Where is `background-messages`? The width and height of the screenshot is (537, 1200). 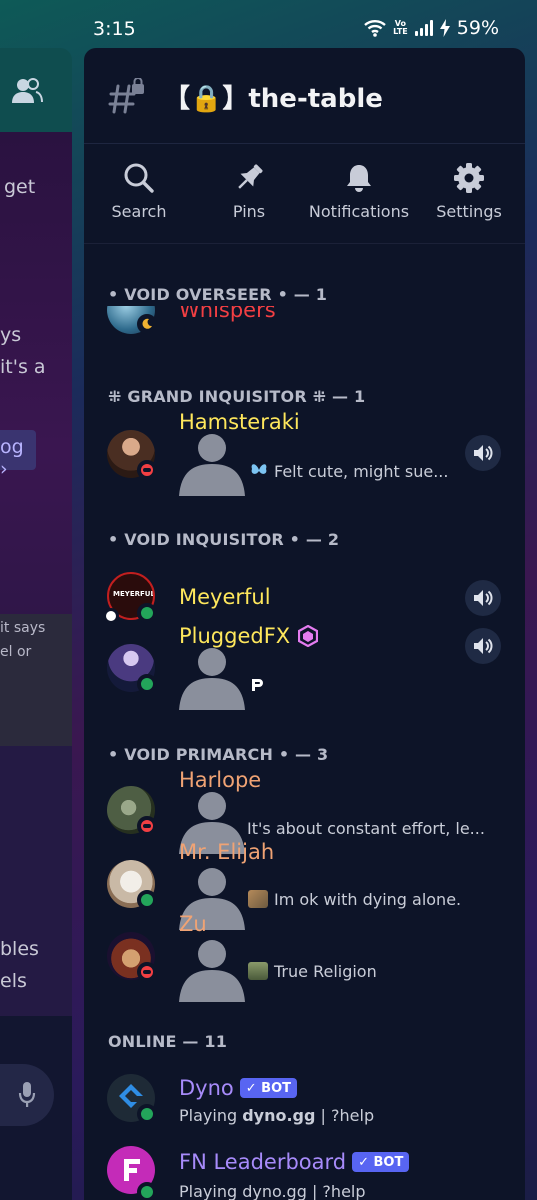 background-messages is located at coordinates (36, 397).